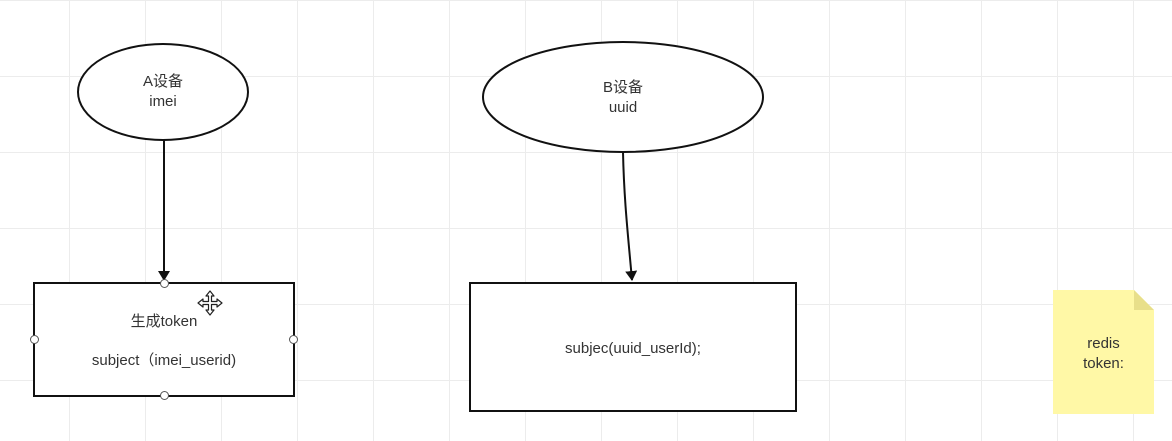  I want to click on token-box-subtitle: subject（imei_userid), so click(164, 360).